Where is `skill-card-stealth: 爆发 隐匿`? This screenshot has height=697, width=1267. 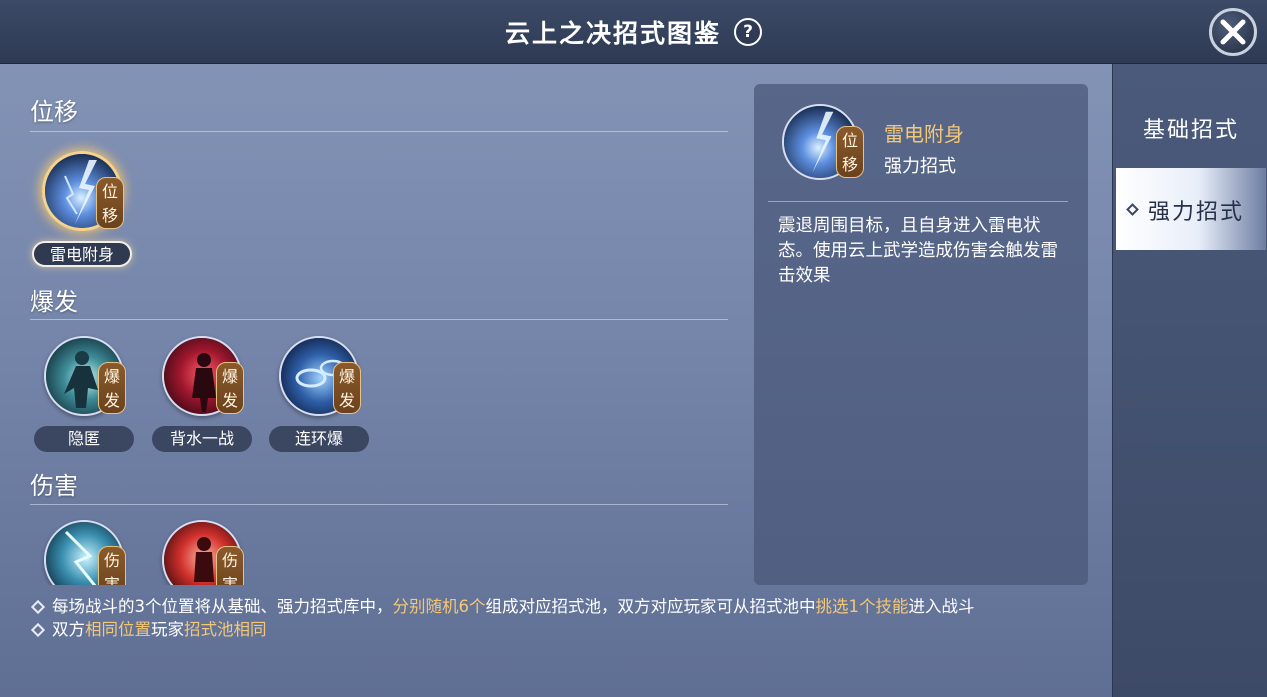
skill-card-stealth: 爆发 隐匿 is located at coordinates (84, 396).